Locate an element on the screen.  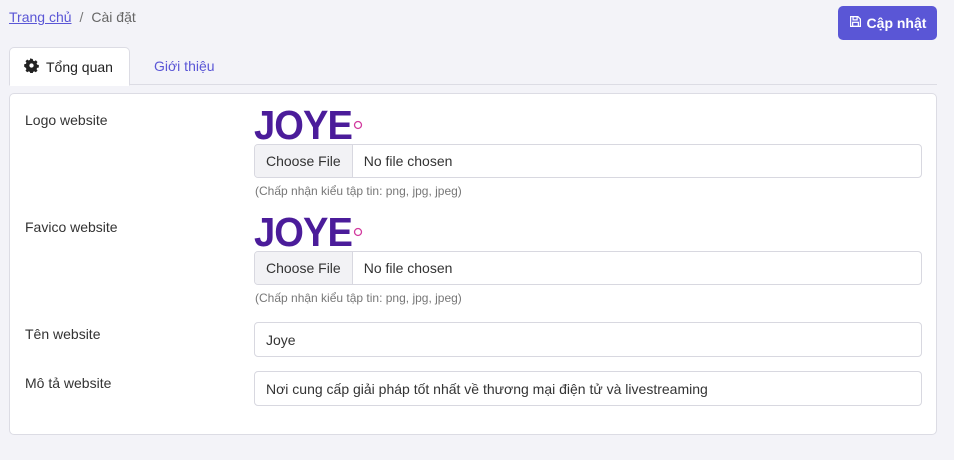
tab-introduction: Giới thiệu is located at coordinates (184, 66).